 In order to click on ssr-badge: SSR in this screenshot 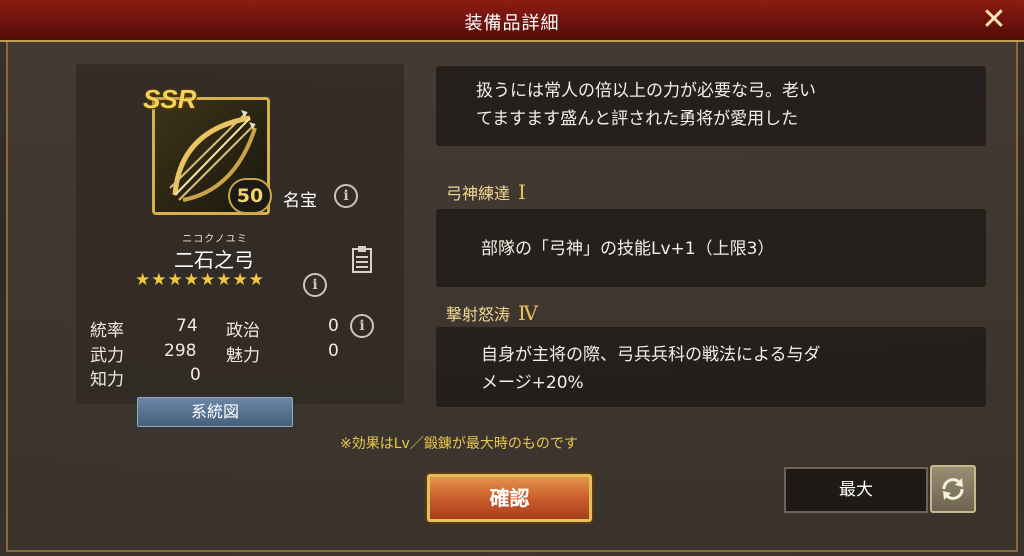, I will do `click(170, 99)`.